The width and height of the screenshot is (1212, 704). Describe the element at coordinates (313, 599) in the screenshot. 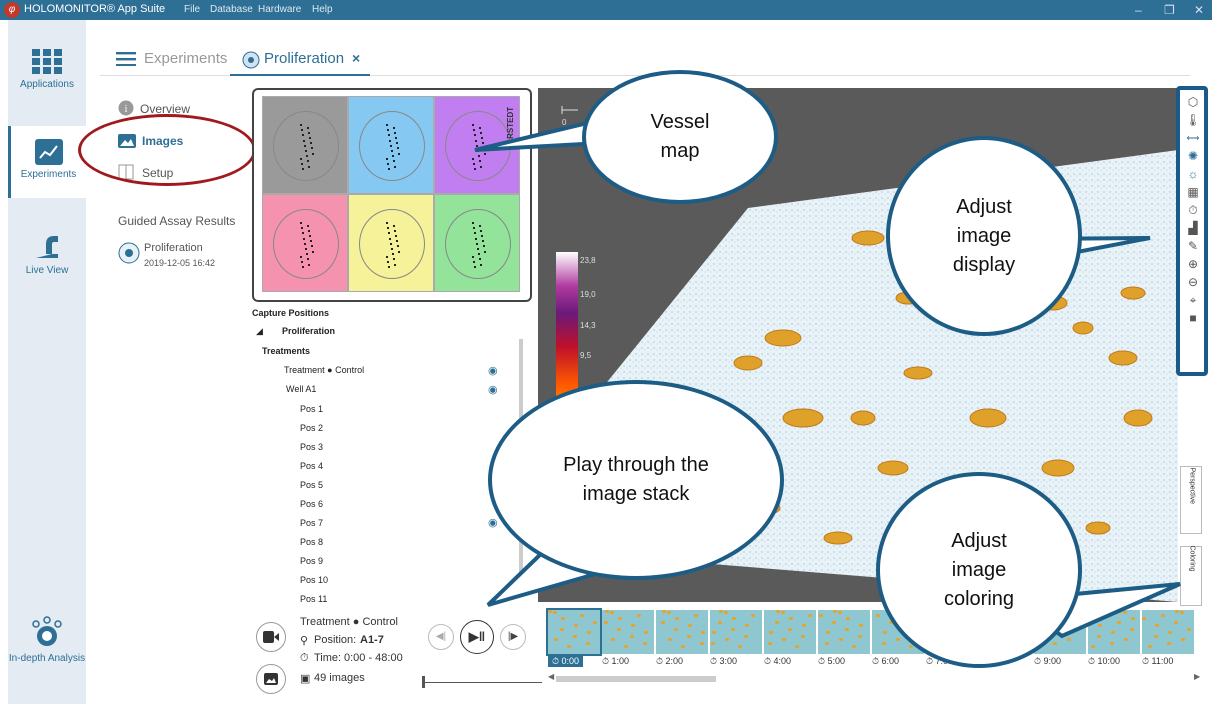

I see `tree-position-item: Pos 11` at that location.